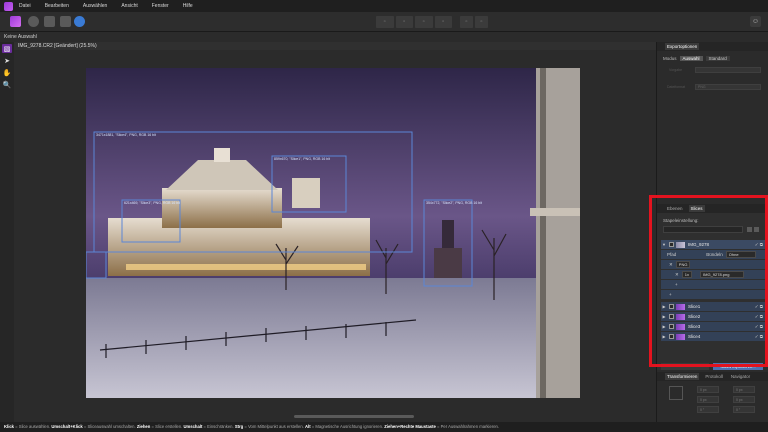 The height and width of the screenshot is (432, 768). What do you see at coordinates (740, 376) in the screenshot?
I see `tab-navigator: Navigator` at bounding box center [740, 376].